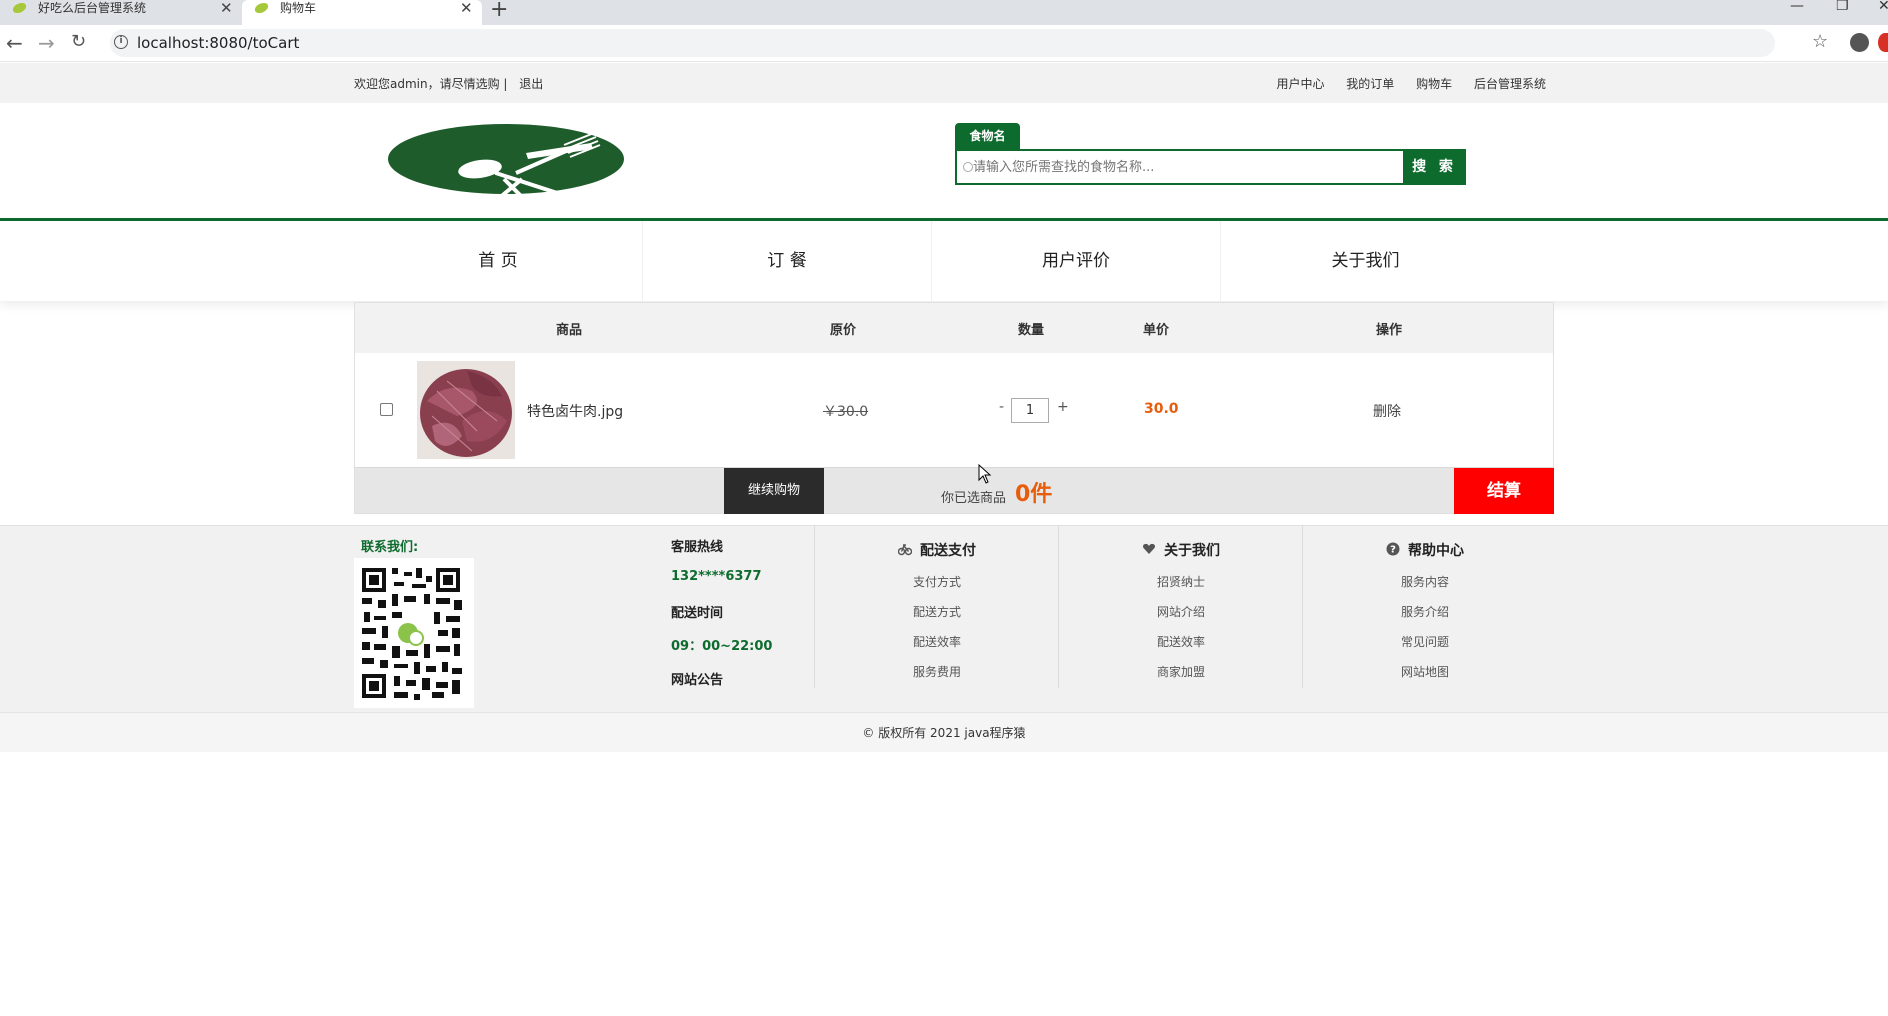 The width and height of the screenshot is (1888, 1016). I want to click on nav-reviews: 用户评价, so click(1076, 261).